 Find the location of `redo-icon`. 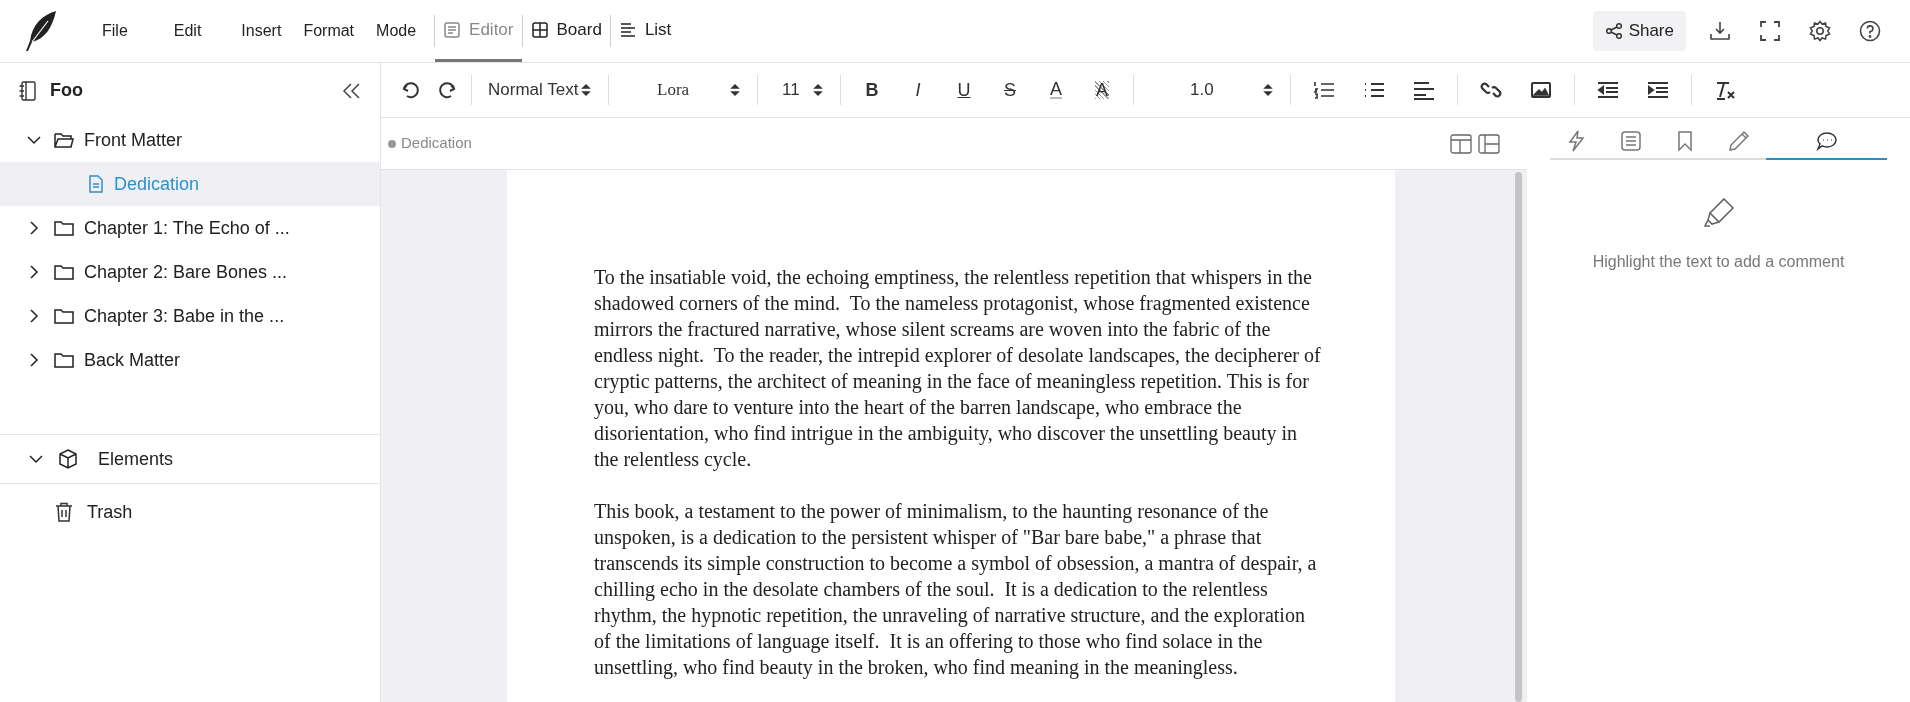

redo-icon is located at coordinates (447, 90).